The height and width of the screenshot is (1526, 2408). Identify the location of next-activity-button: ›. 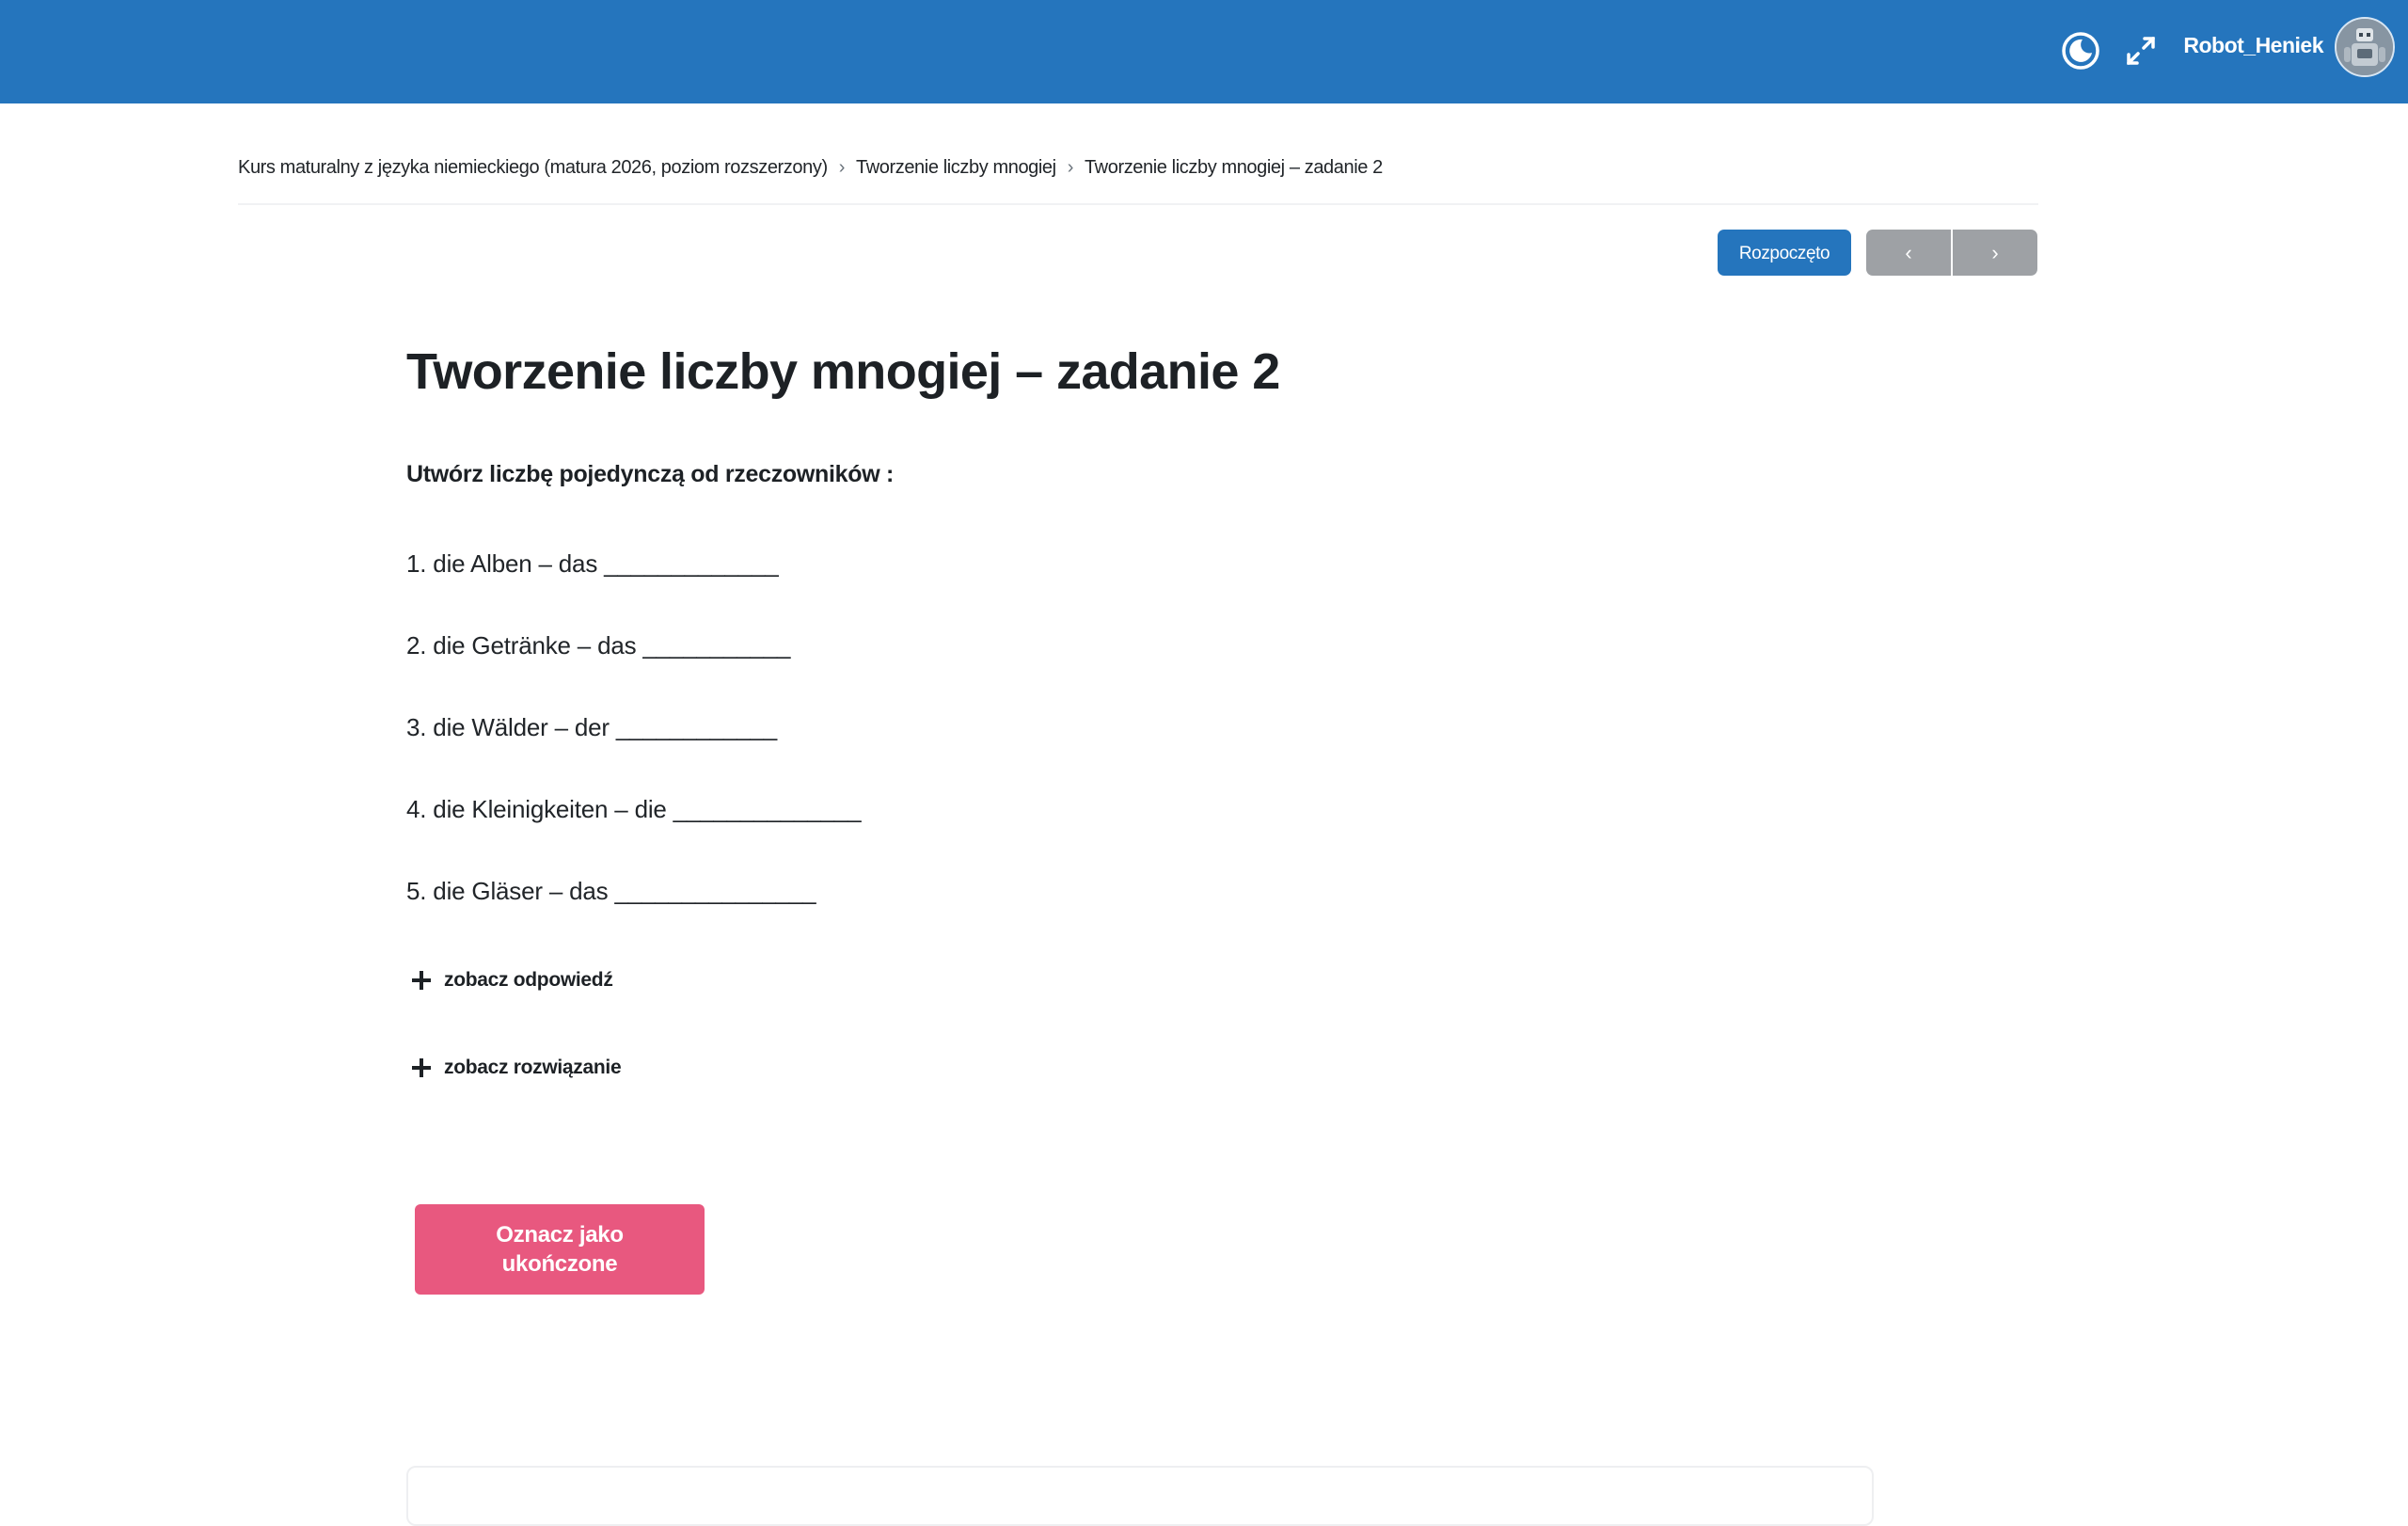
(1995, 253).